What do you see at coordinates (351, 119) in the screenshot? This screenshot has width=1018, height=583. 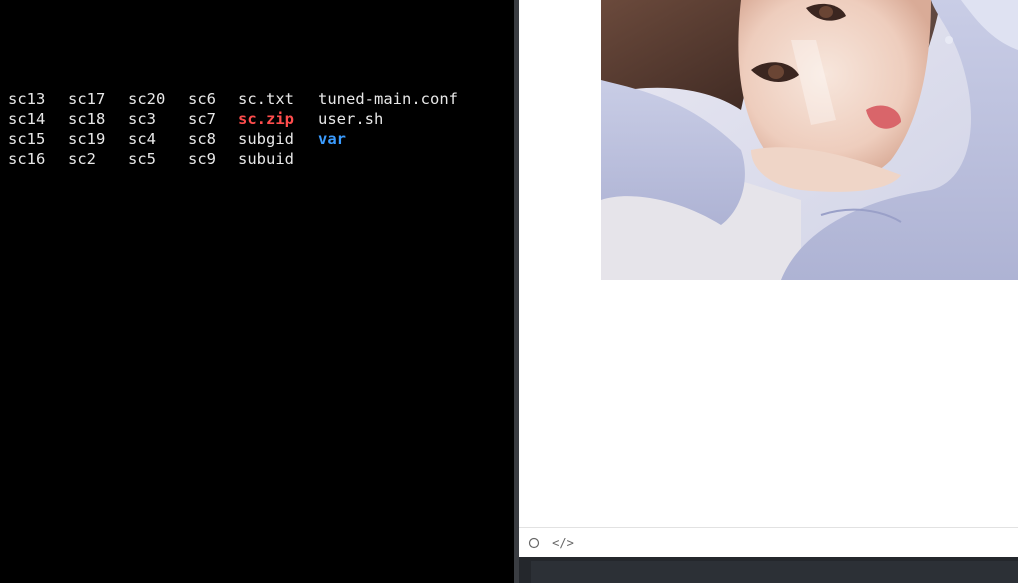 I see `ls-entry-file: user.sh` at bounding box center [351, 119].